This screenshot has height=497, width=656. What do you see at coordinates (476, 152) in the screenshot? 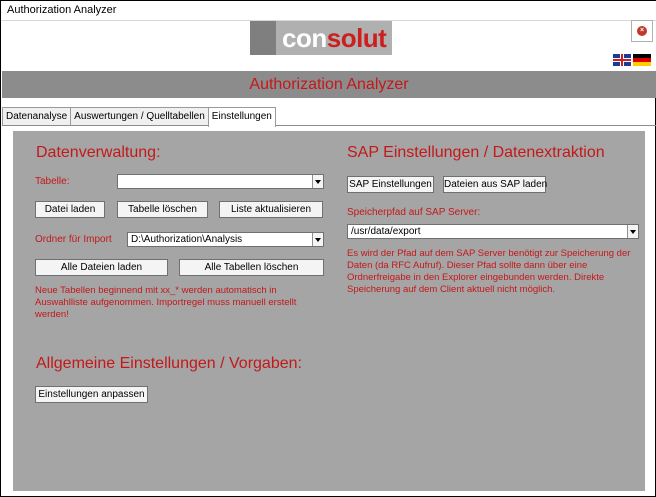
I see `sap-heading: SAP Einstellungen / Datenextraktion` at bounding box center [476, 152].